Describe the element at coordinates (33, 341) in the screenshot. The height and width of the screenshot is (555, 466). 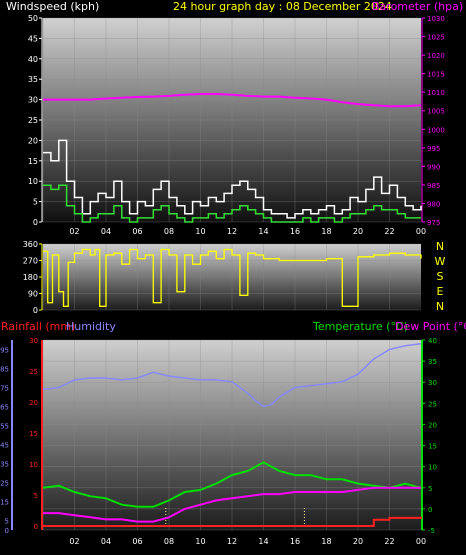
I see `rainfall-y-tick: 30` at that location.